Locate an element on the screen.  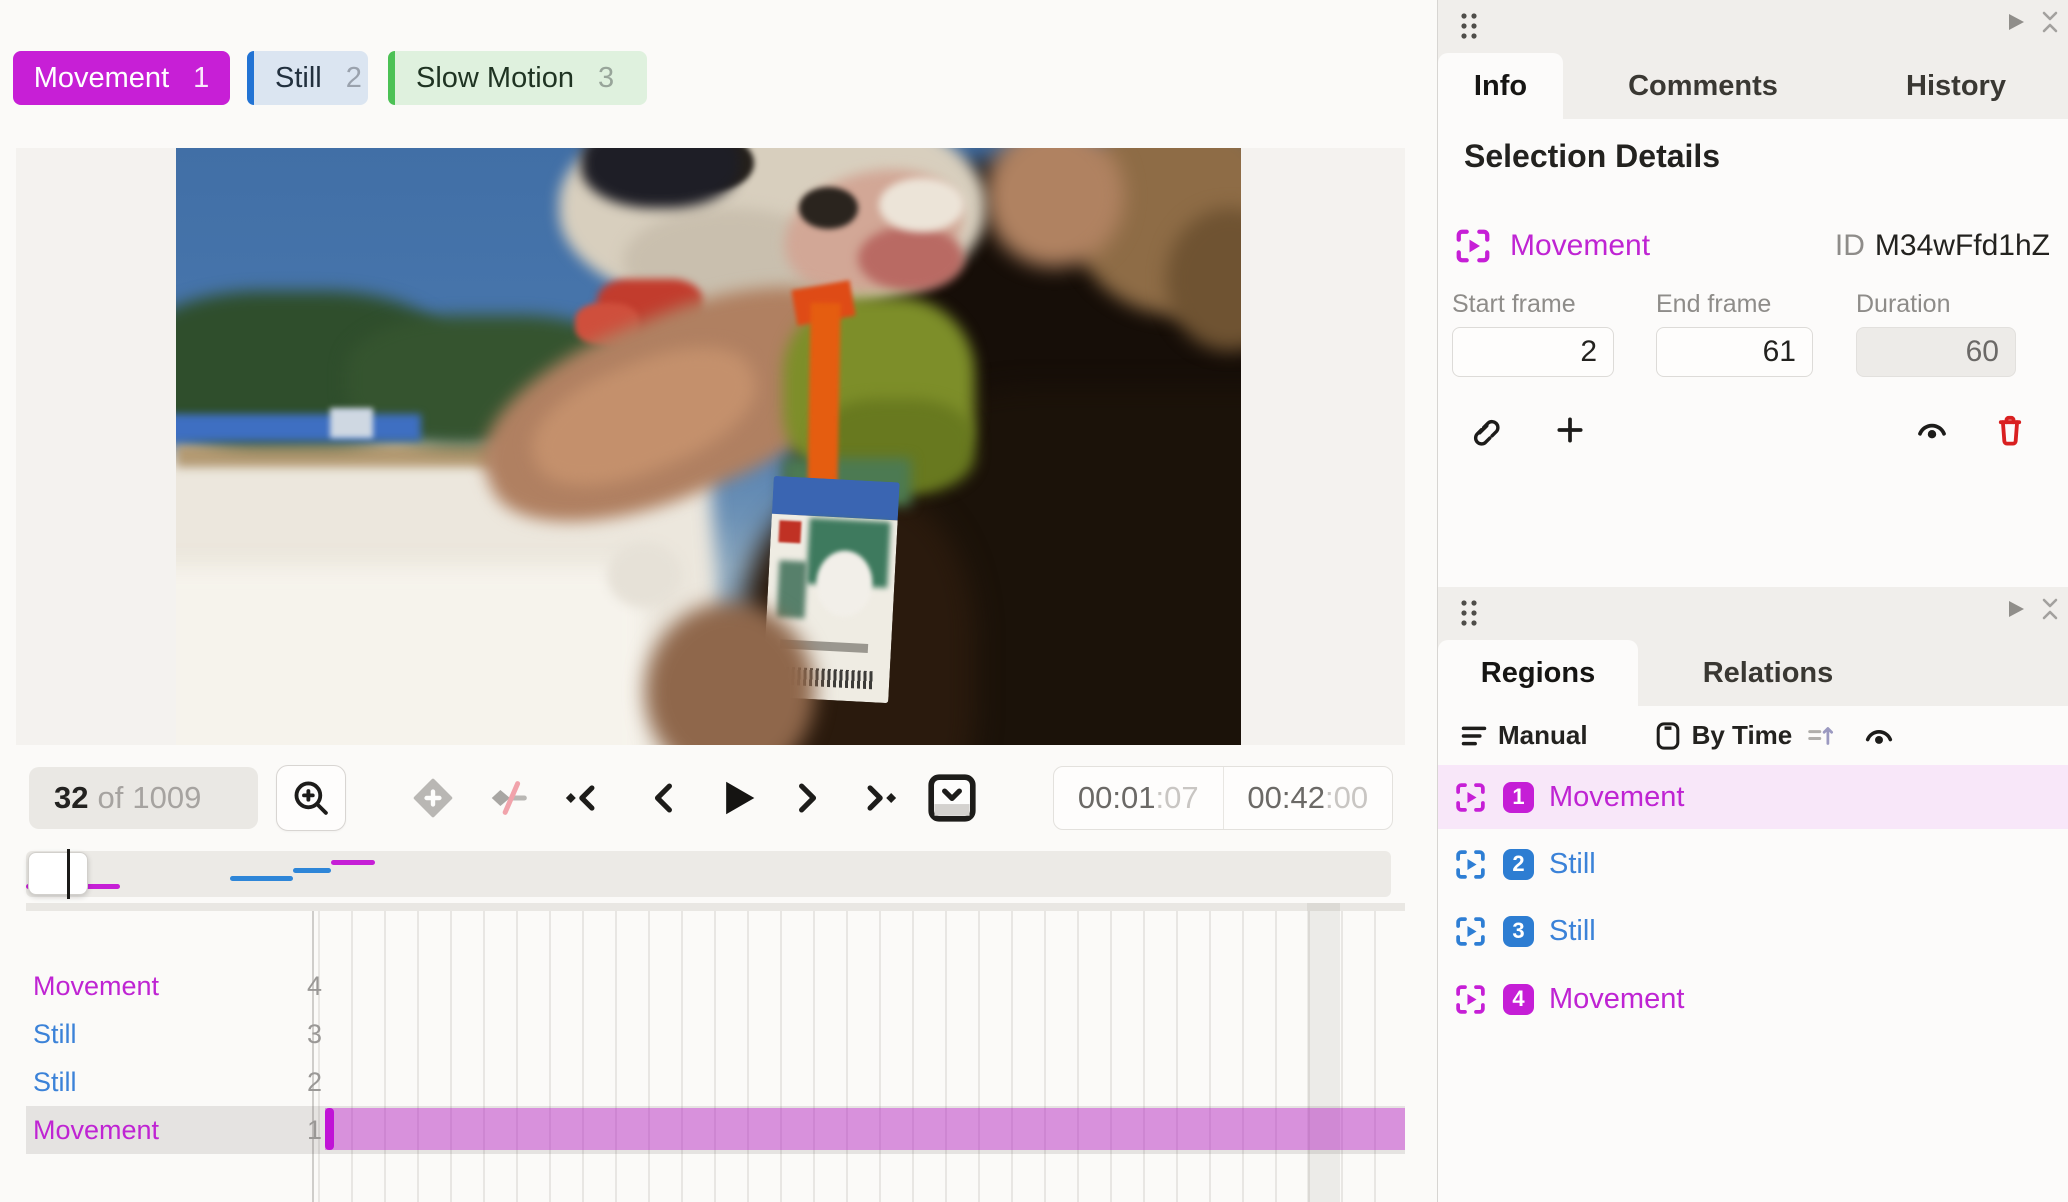
region-id: ID M34wFfd1hZ is located at coordinates (1942, 246).